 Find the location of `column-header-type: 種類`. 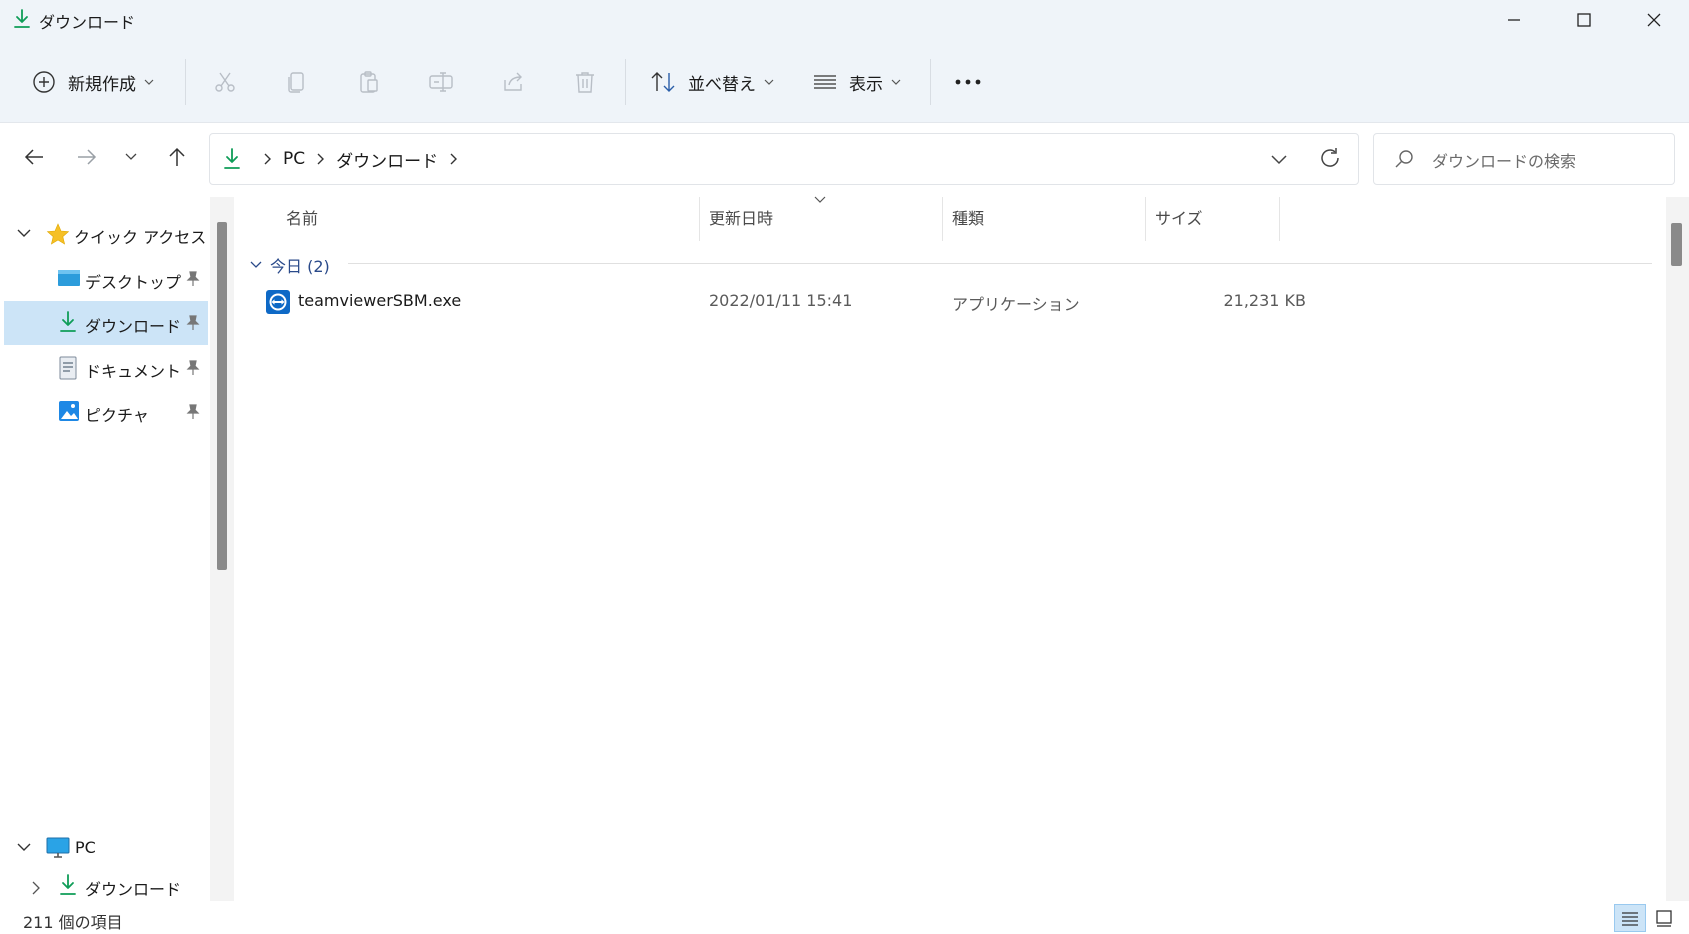

column-header-type: 種類 is located at coordinates (968, 217).